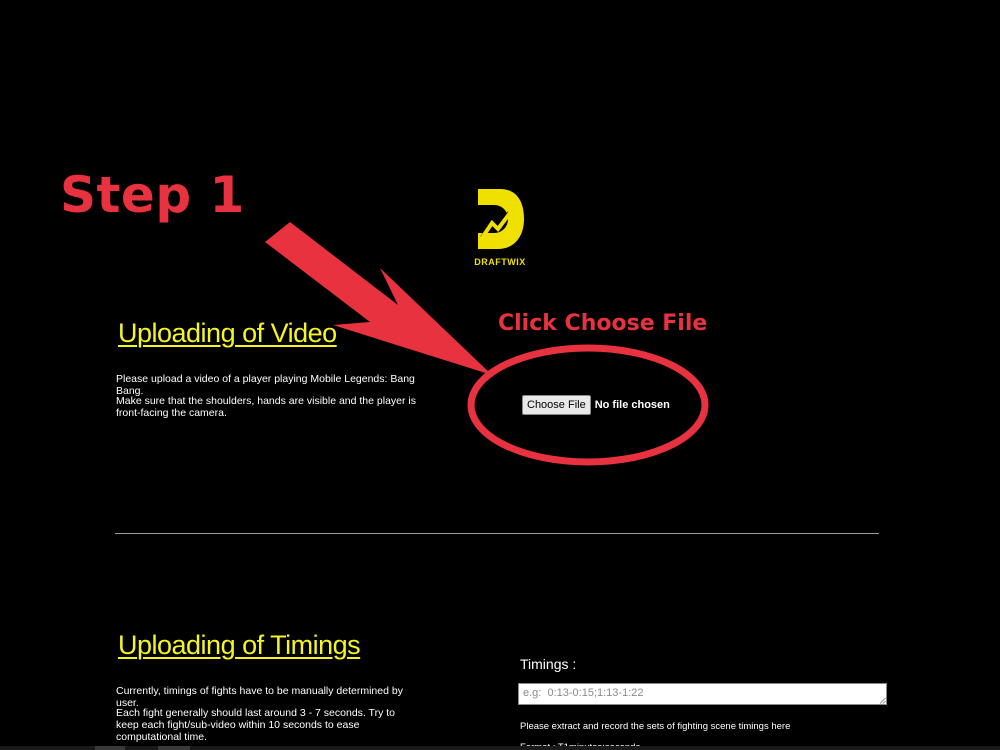 This screenshot has width=1000, height=750. What do you see at coordinates (227, 333) in the screenshot?
I see `video-section-title: Uploading of Video` at bounding box center [227, 333].